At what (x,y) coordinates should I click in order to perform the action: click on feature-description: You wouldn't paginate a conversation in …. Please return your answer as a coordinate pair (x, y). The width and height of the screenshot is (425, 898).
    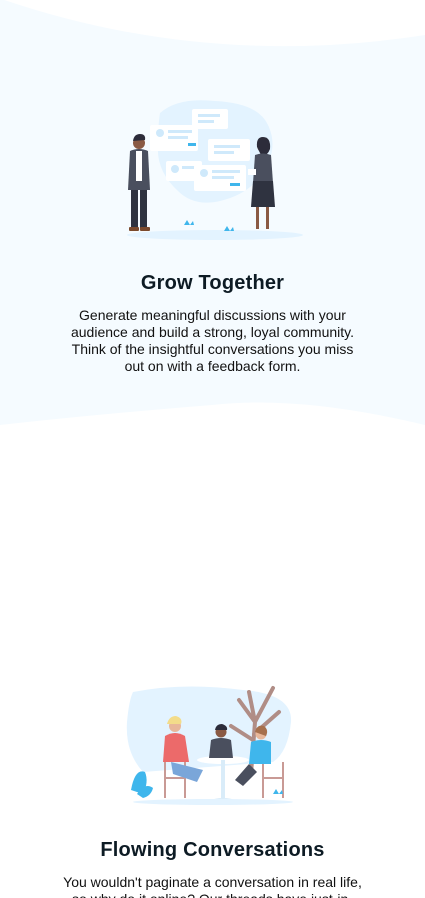
    Looking at the image, I should click on (212, 886).